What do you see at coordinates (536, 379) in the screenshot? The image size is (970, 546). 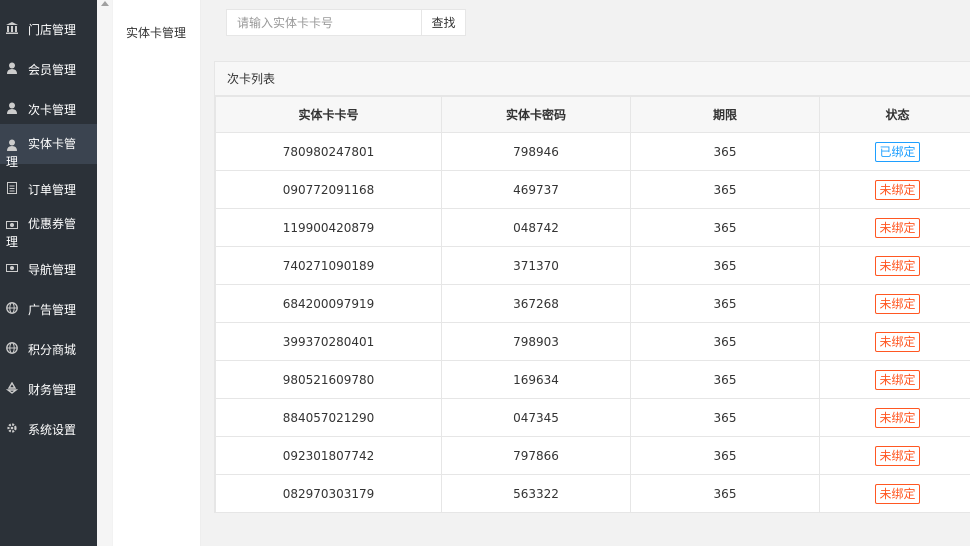 I see `card-password-cell: 169634` at bounding box center [536, 379].